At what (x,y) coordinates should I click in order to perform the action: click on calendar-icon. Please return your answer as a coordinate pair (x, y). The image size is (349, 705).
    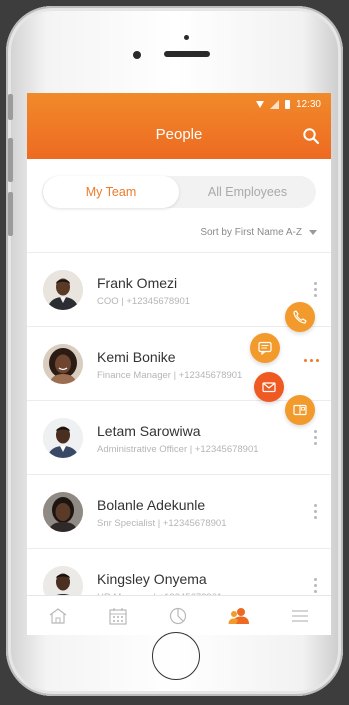
    Looking at the image, I should click on (118, 616).